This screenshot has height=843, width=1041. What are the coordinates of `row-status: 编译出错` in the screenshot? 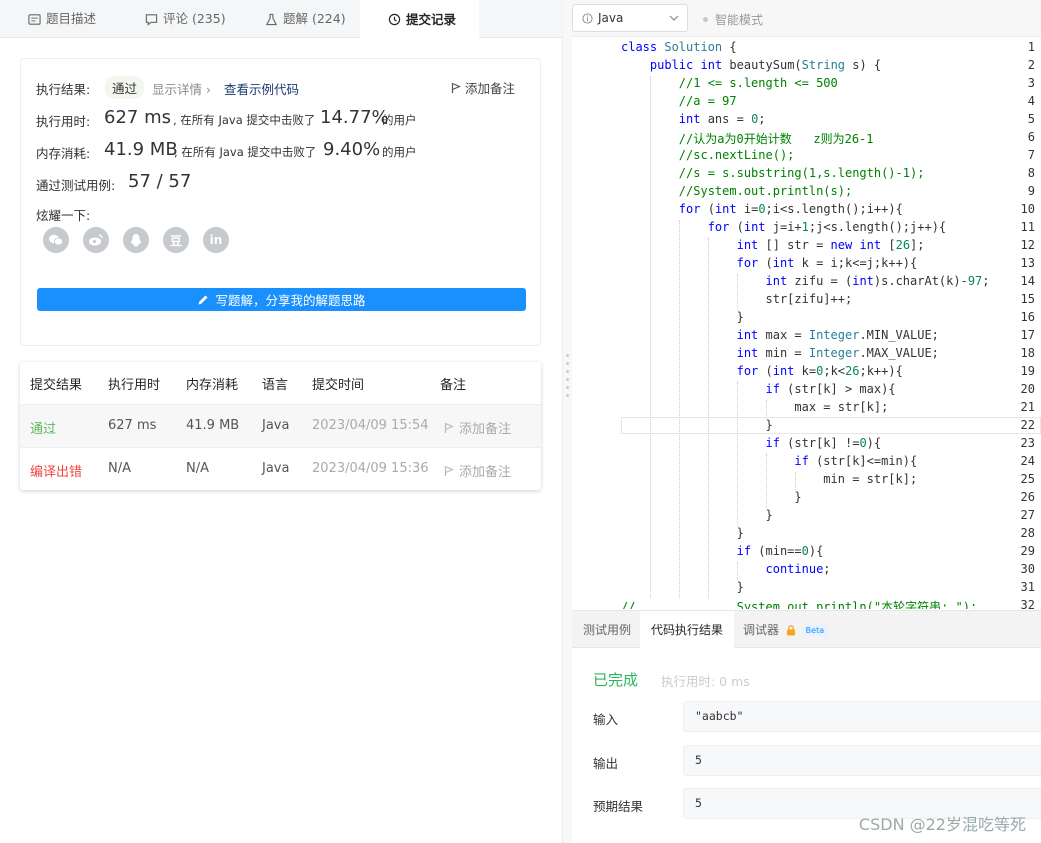 It's located at (56, 470).